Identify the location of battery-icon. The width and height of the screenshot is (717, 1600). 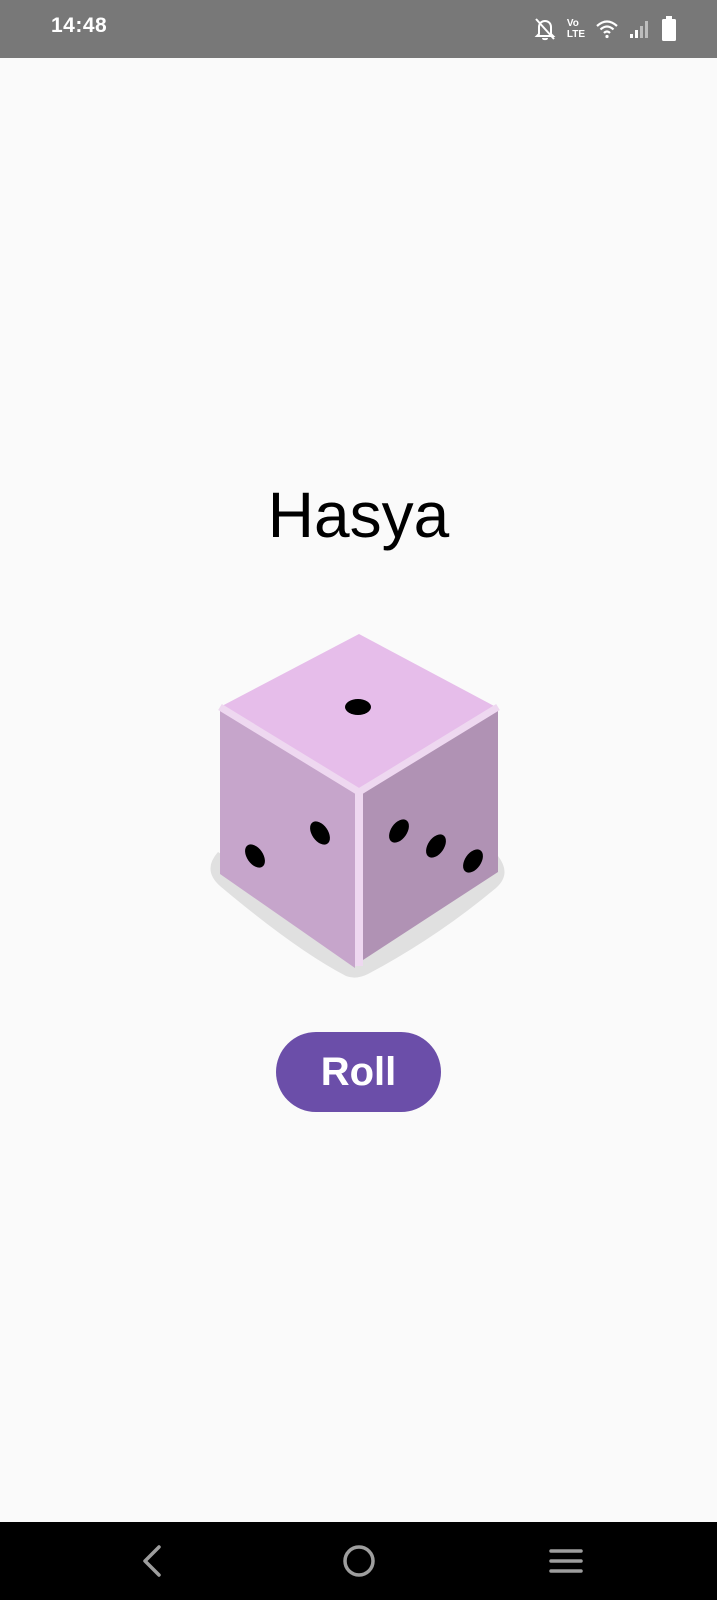
(669, 29).